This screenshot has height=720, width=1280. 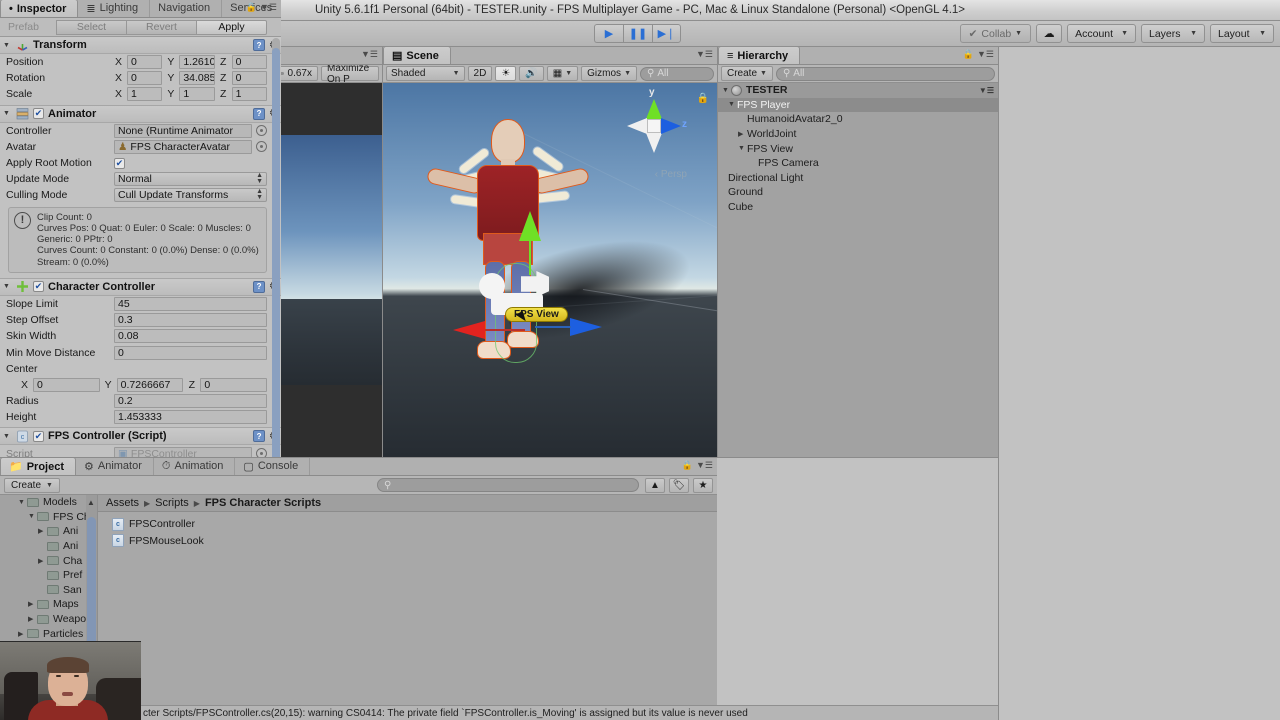 What do you see at coordinates (66, 385) in the screenshot?
I see `center-x-field: 0` at bounding box center [66, 385].